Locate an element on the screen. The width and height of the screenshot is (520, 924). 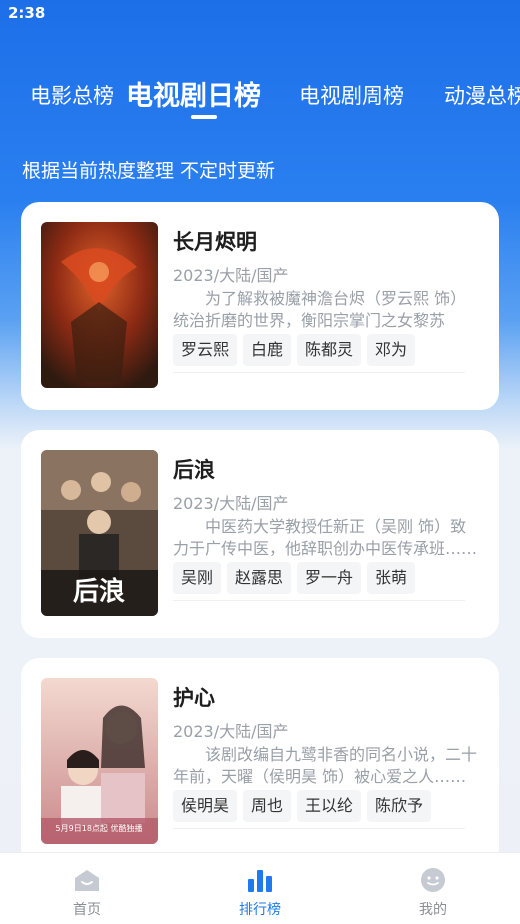
actor-tag: 罗云熙 is located at coordinates (205, 350).